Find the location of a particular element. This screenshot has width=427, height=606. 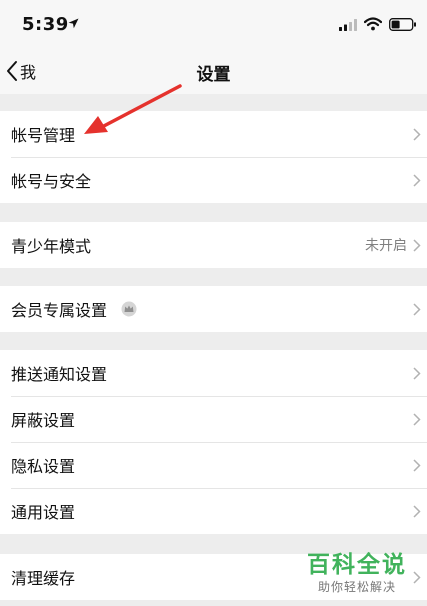

settings-item-youth-mode: 青少年模式 未开启 is located at coordinates (213, 245).